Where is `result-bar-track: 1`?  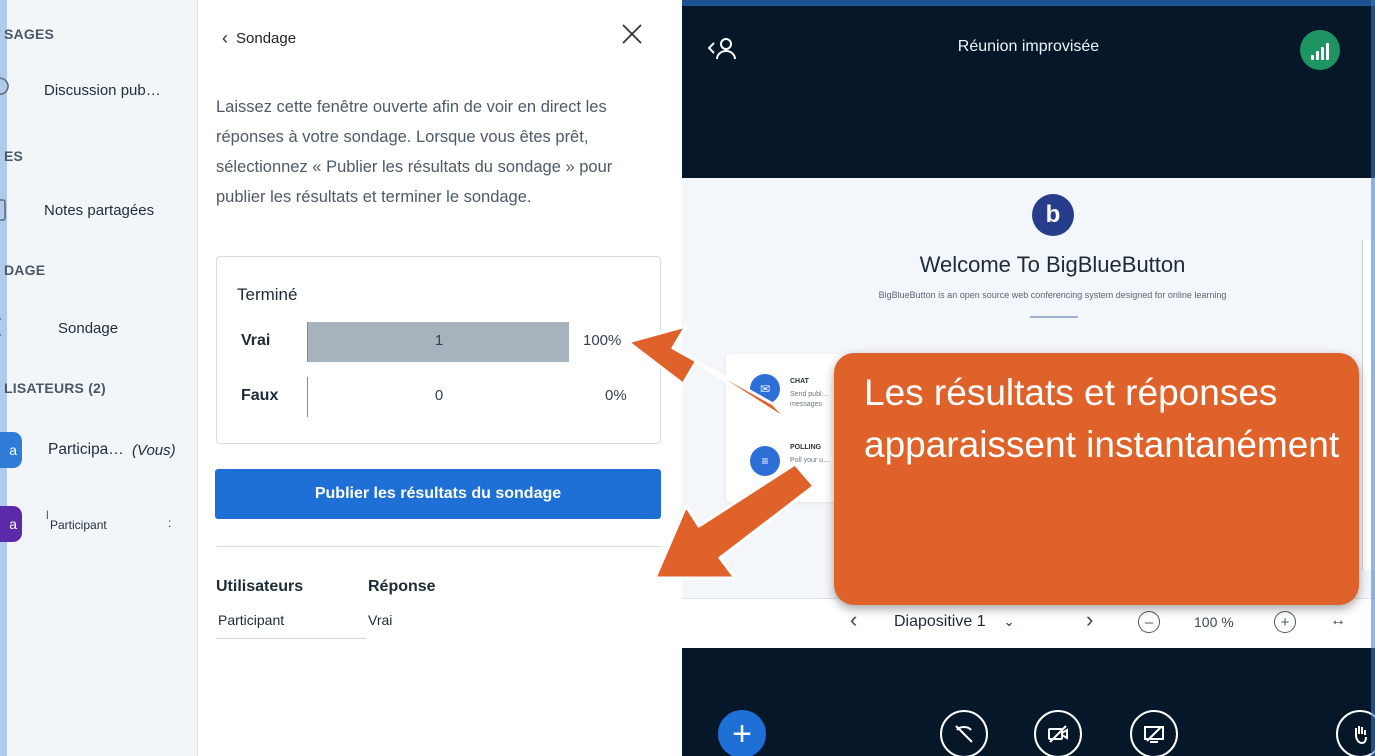
result-bar-track: 1 is located at coordinates (438, 342).